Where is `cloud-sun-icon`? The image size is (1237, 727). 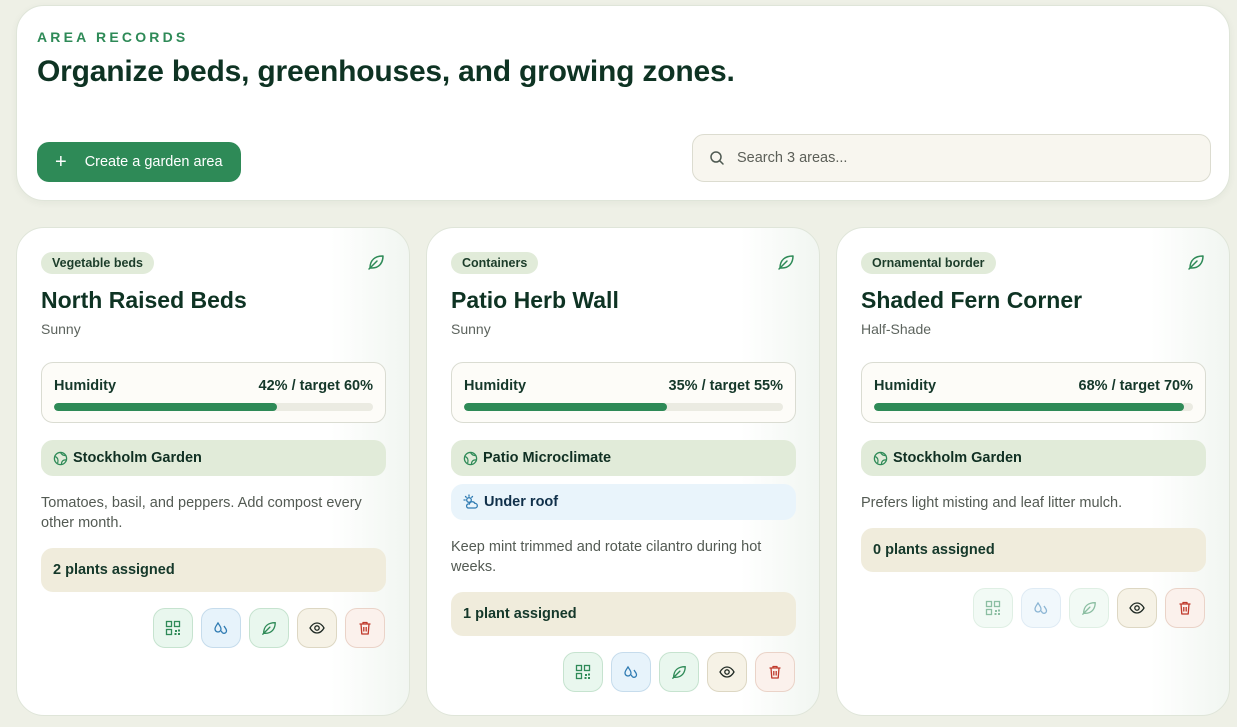
cloud-sun-icon is located at coordinates (470, 501).